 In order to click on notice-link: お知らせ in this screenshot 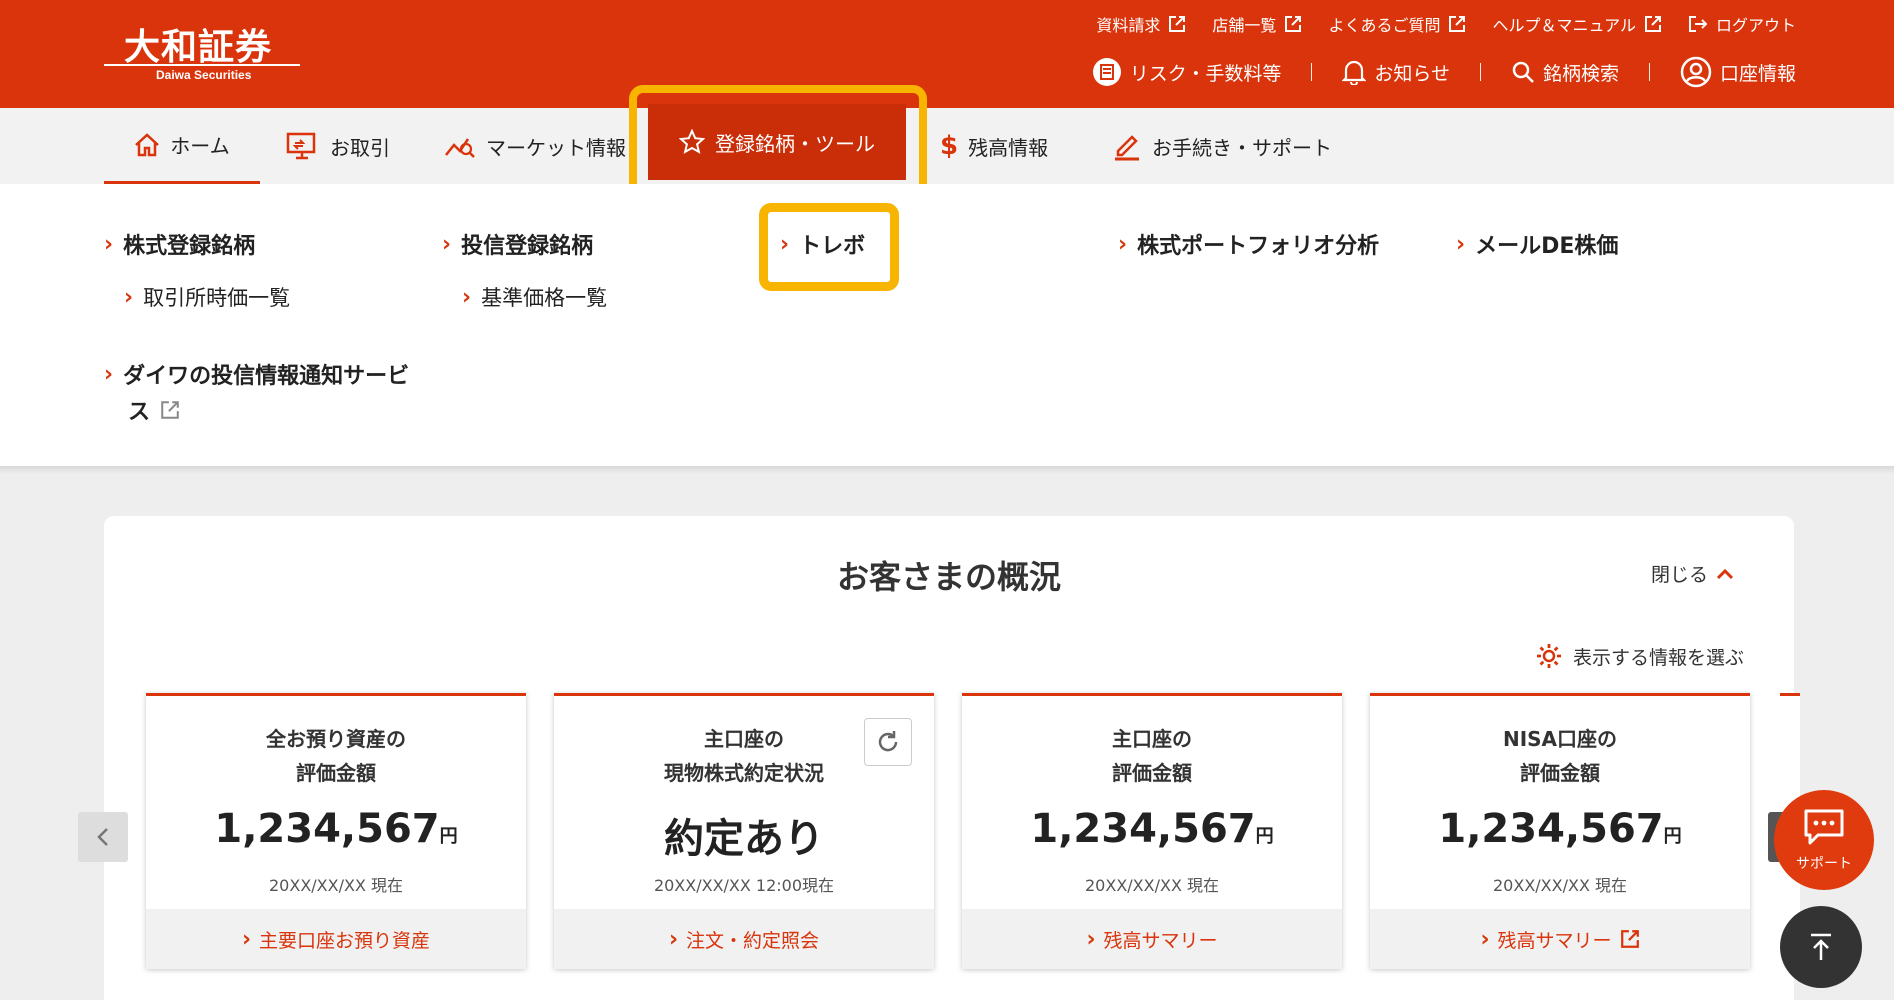, I will do `click(1396, 72)`.